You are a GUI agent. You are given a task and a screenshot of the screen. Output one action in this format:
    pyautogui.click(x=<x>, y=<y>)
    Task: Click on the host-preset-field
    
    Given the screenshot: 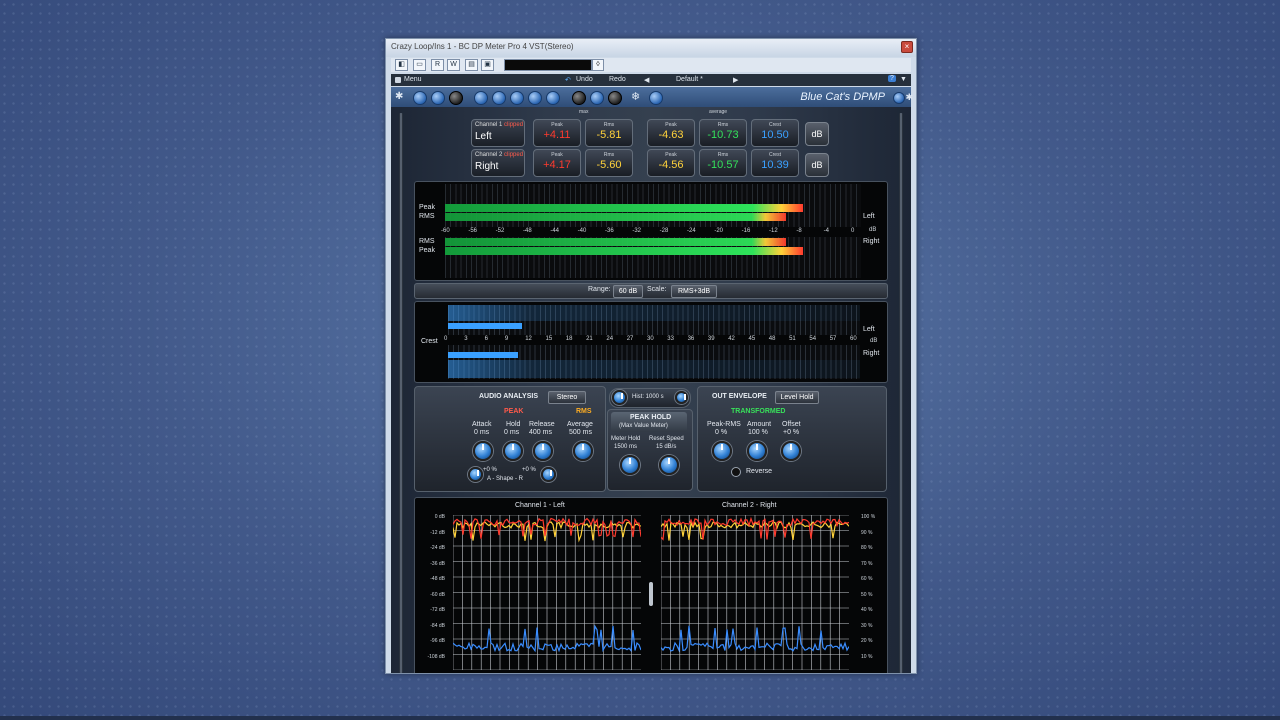 What is the action you would take?
    pyautogui.click(x=548, y=65)
    